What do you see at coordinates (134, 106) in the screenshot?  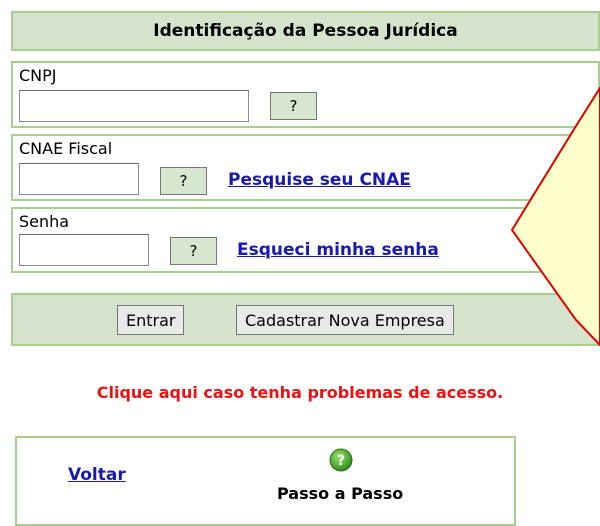 I see `cnpj-input` at bounding box center [134, 106].